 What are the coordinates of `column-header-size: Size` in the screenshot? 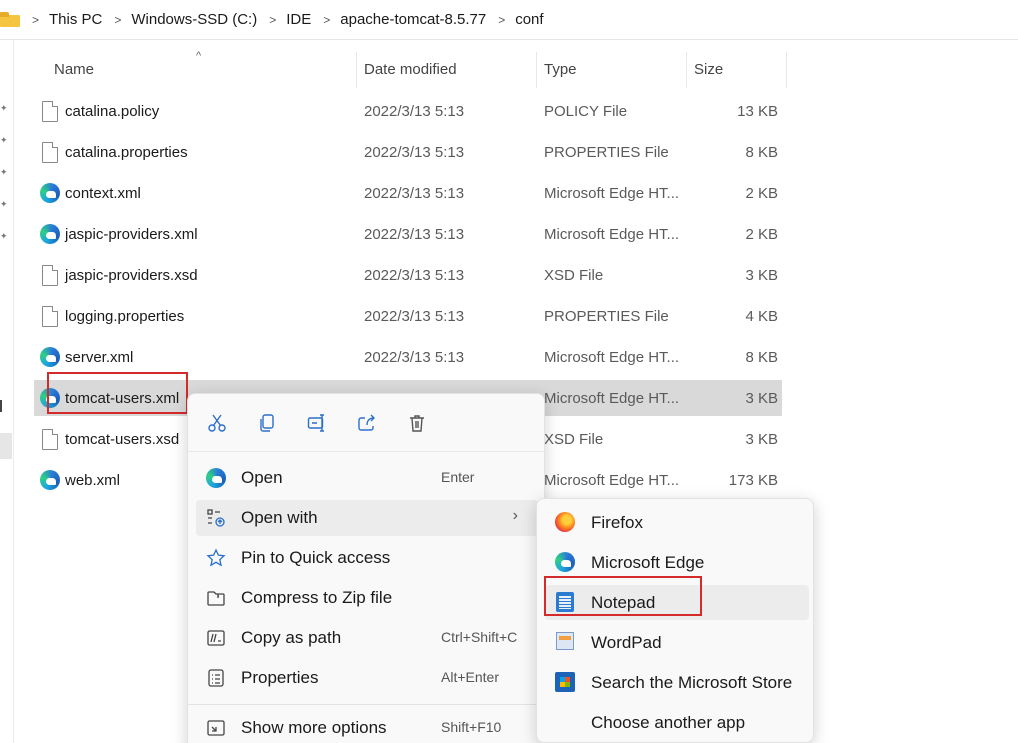 It's located at (708, 69).